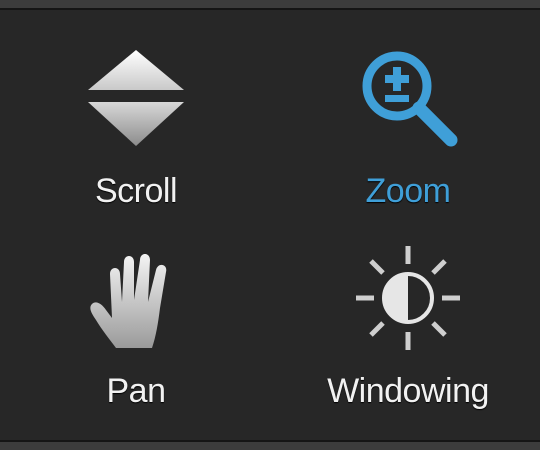  I want to click on pan-icon-container, so click(136, 300).